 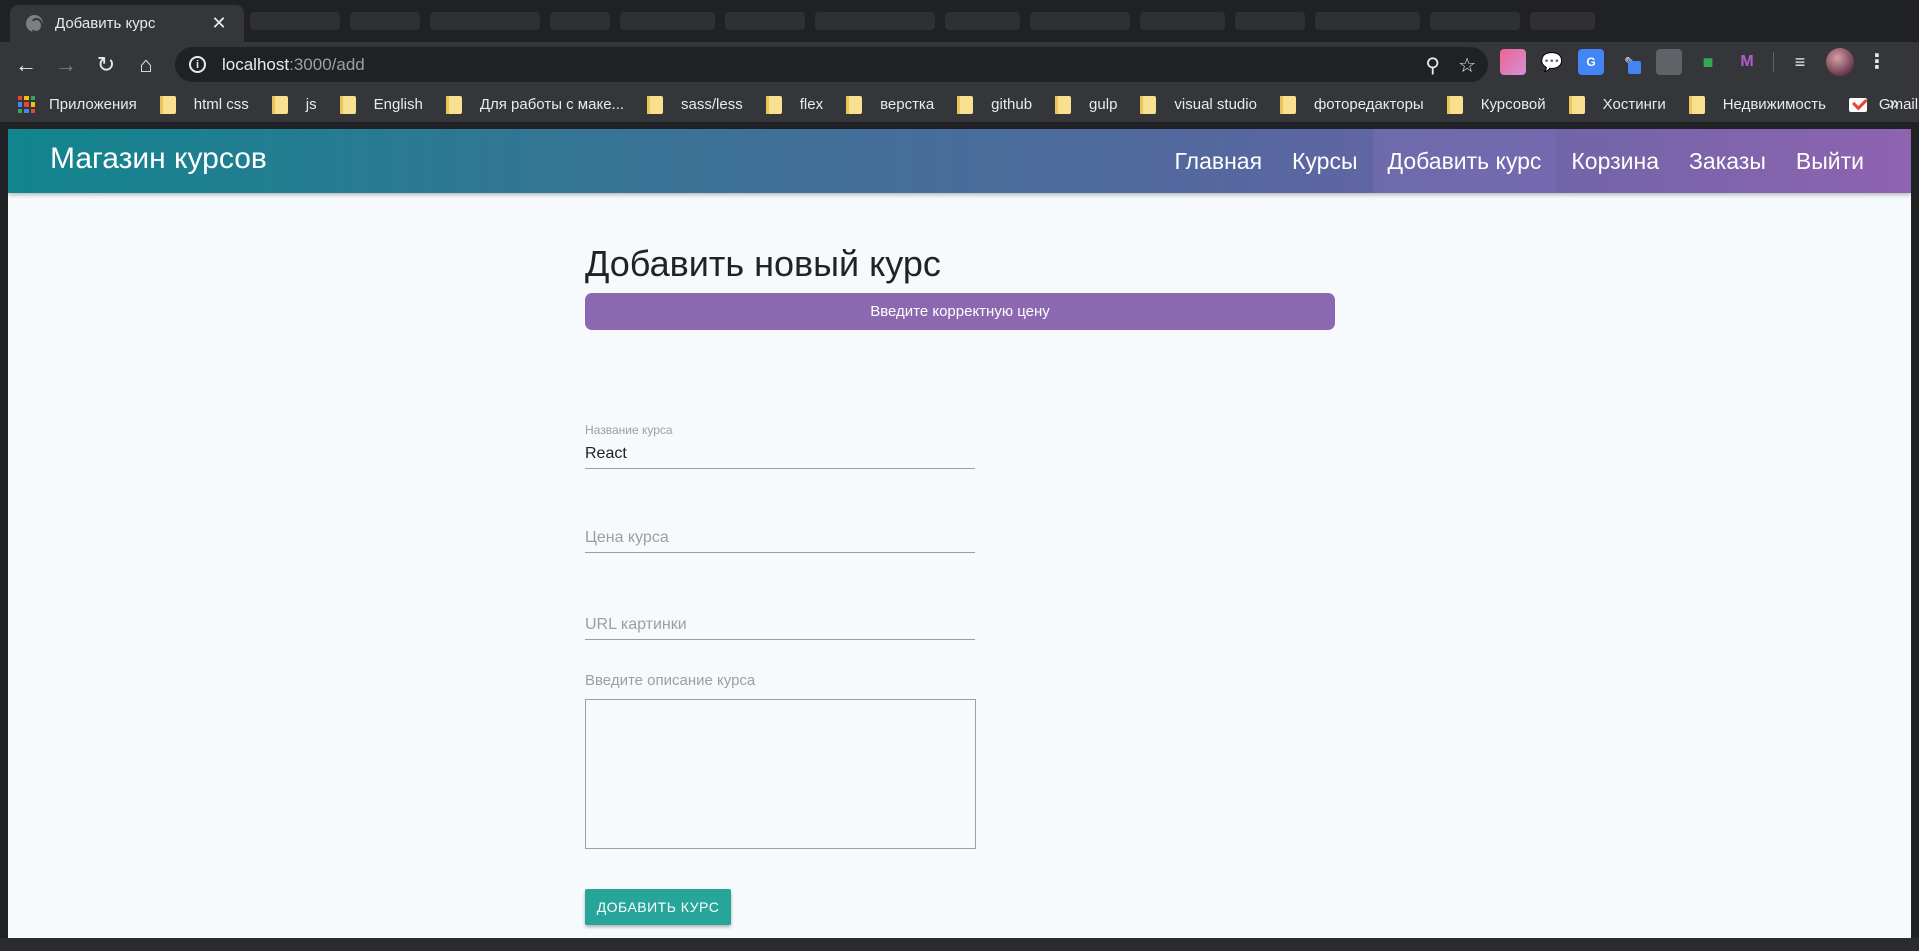 I want to click on extension-gradient-icon, so click(x=1513, y=62).